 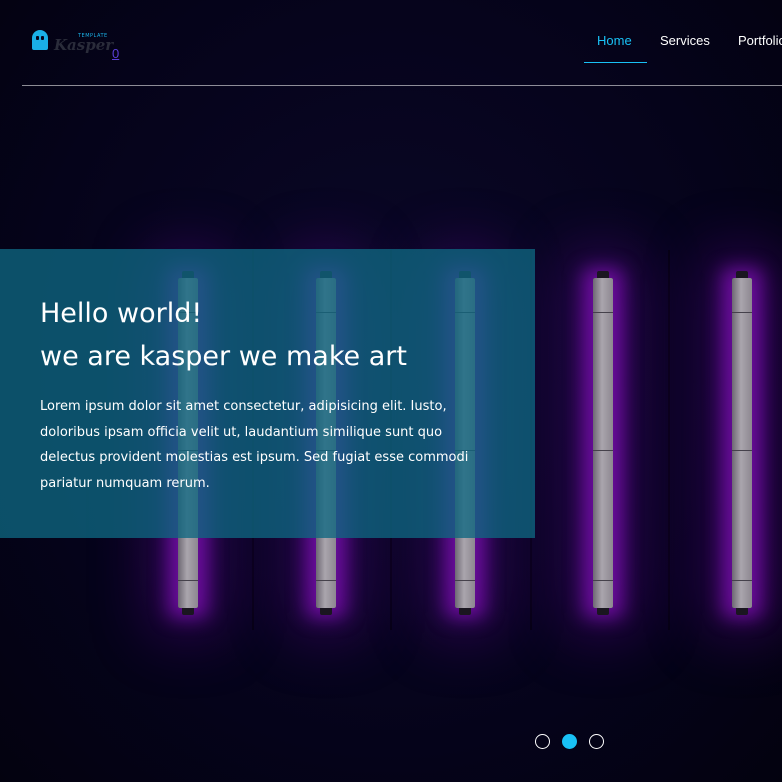 I want to click on wall-divider, so click(x=669, y=440).